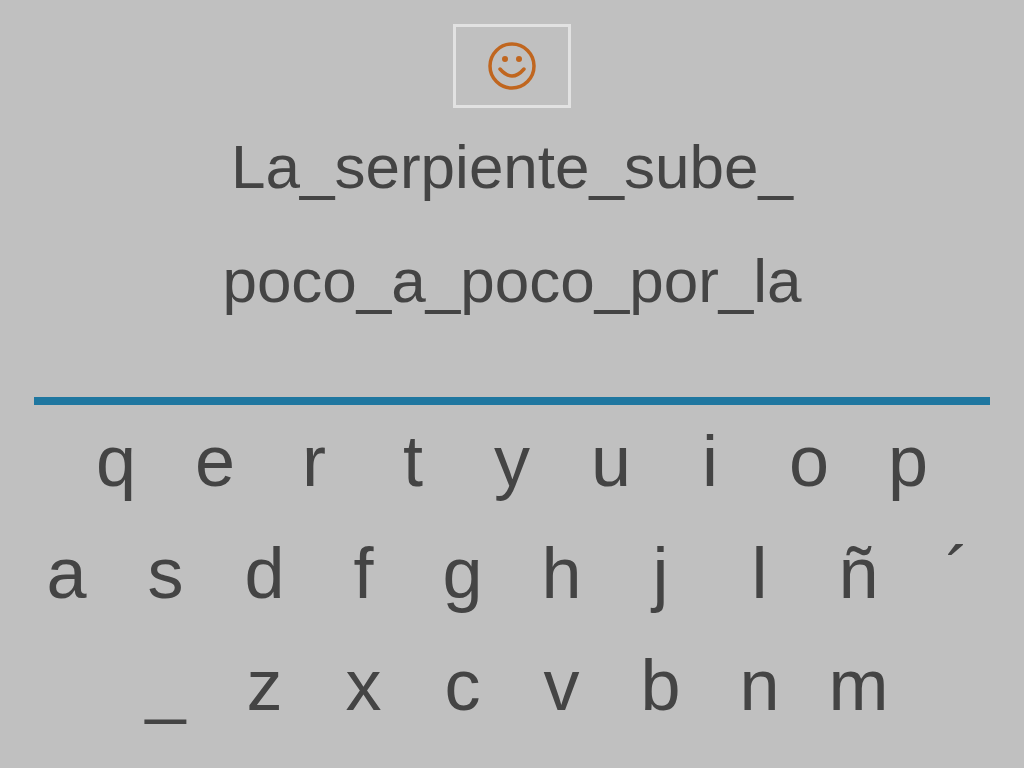  I want to click on letter-key: ñ, so click(858, 573).